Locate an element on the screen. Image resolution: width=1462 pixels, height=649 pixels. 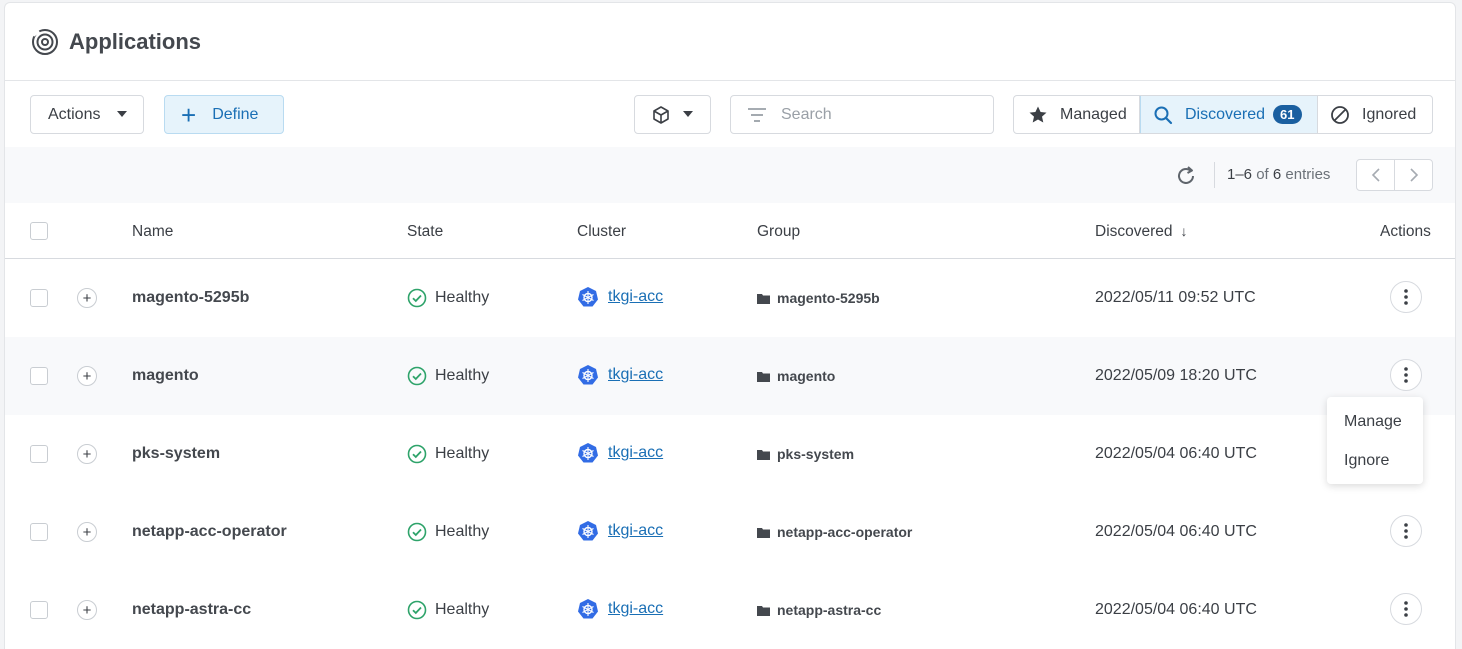
manage-menu-item: Manage is located at coordinates (1373, 422).